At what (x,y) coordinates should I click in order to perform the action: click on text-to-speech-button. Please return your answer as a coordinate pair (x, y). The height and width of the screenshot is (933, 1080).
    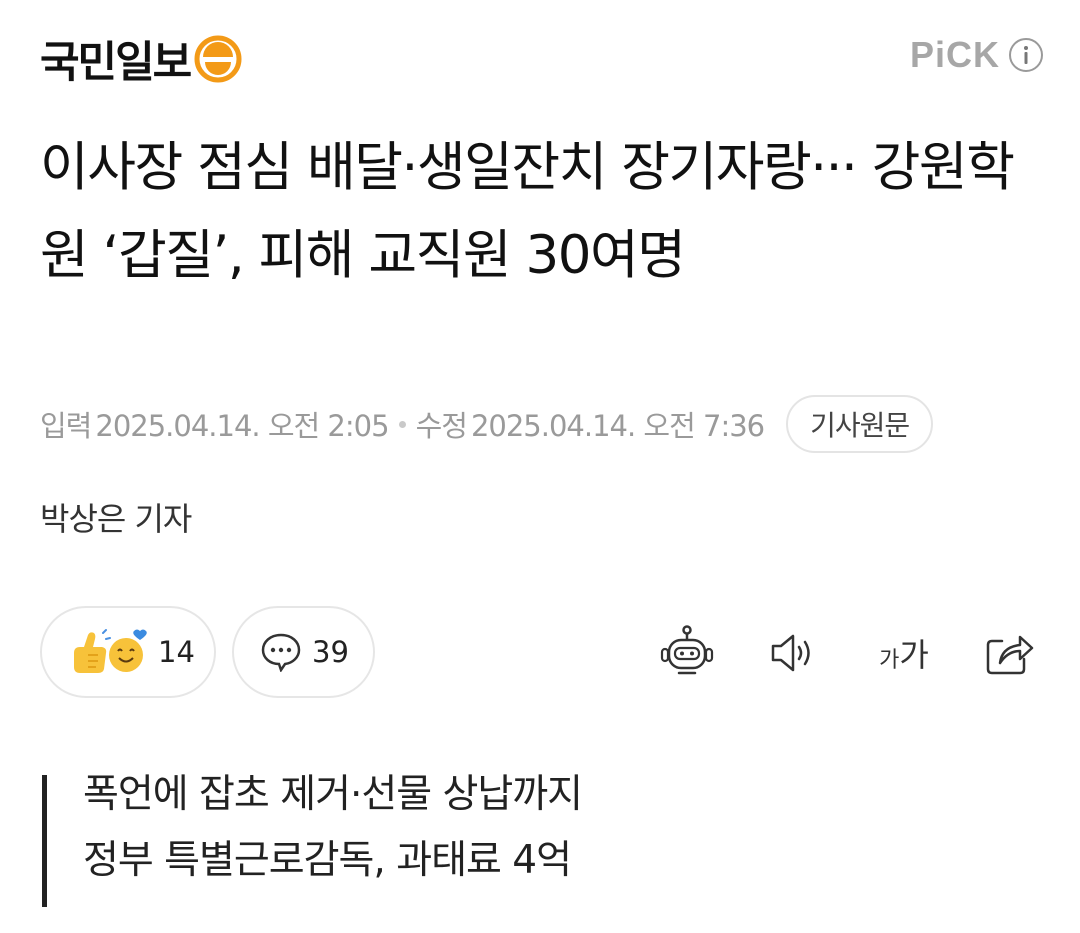
    Looking at the image, I should click on (793, 653).